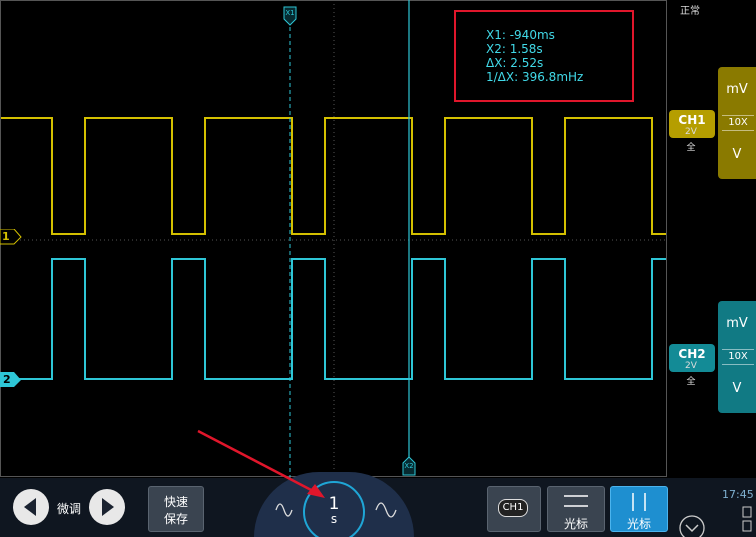  I want to click on ch1-select-button: CH1, so click(514, 509).